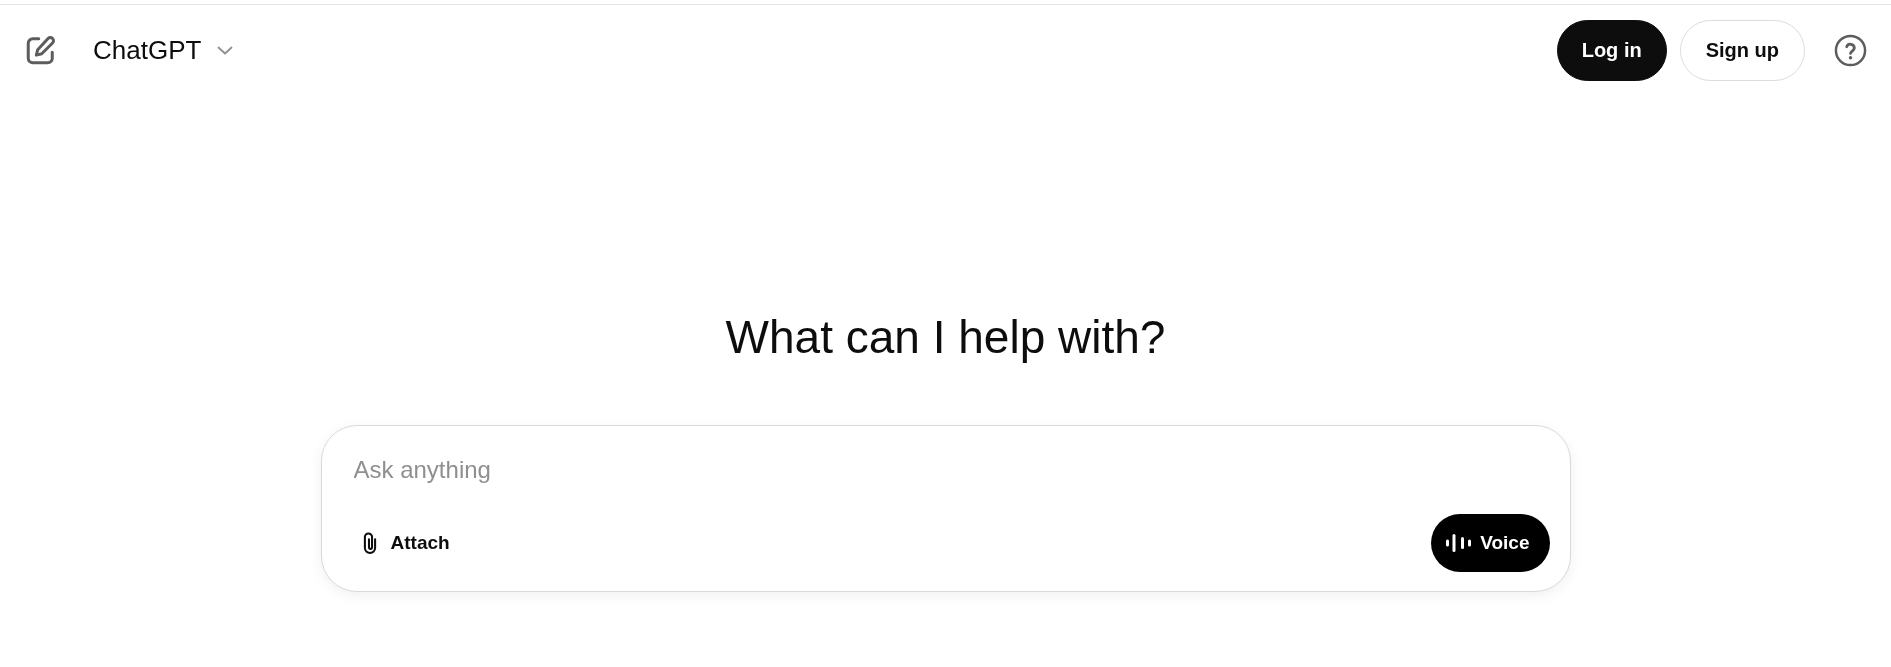 Image resolution: width=1891 pixels, height=667 pixels. Describe the element at coordinates (1742, 50) in the screenshot. I see `sign-up-button: Sign up` at that location.